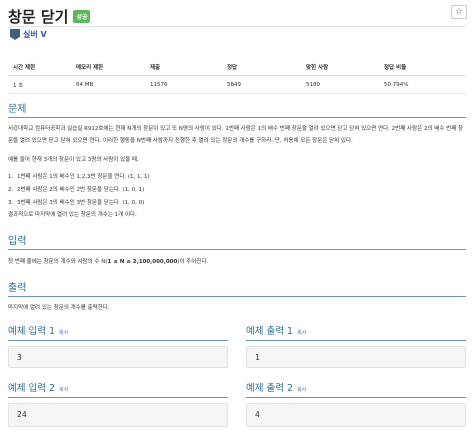 Image resolution: width=474 pixels, height=434 pixels. Describe the element at coordinates (38, 17) in the screenshot. I see `problem-title: 창문 닫기` at that location.